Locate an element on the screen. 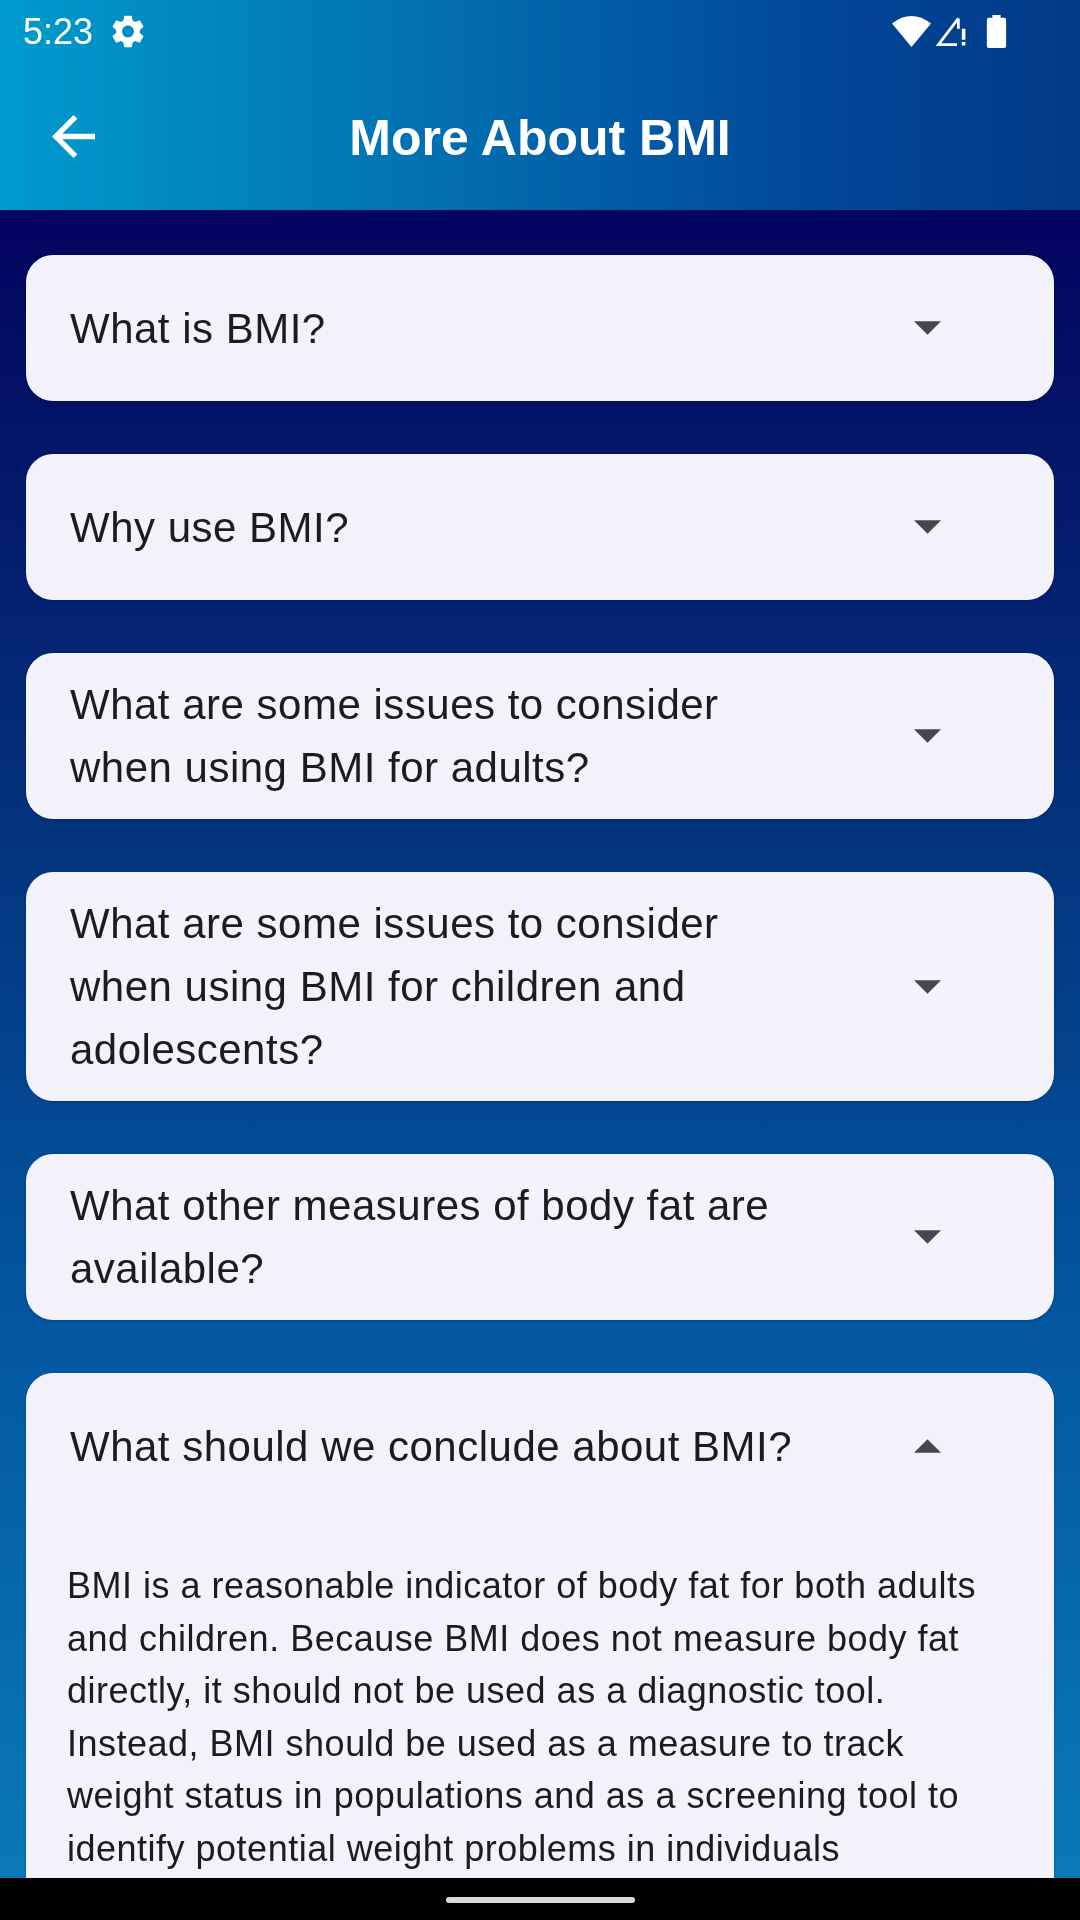  faq-card: What are some issues to consider when using BMI for adults? is located at coordinates (540, 736).